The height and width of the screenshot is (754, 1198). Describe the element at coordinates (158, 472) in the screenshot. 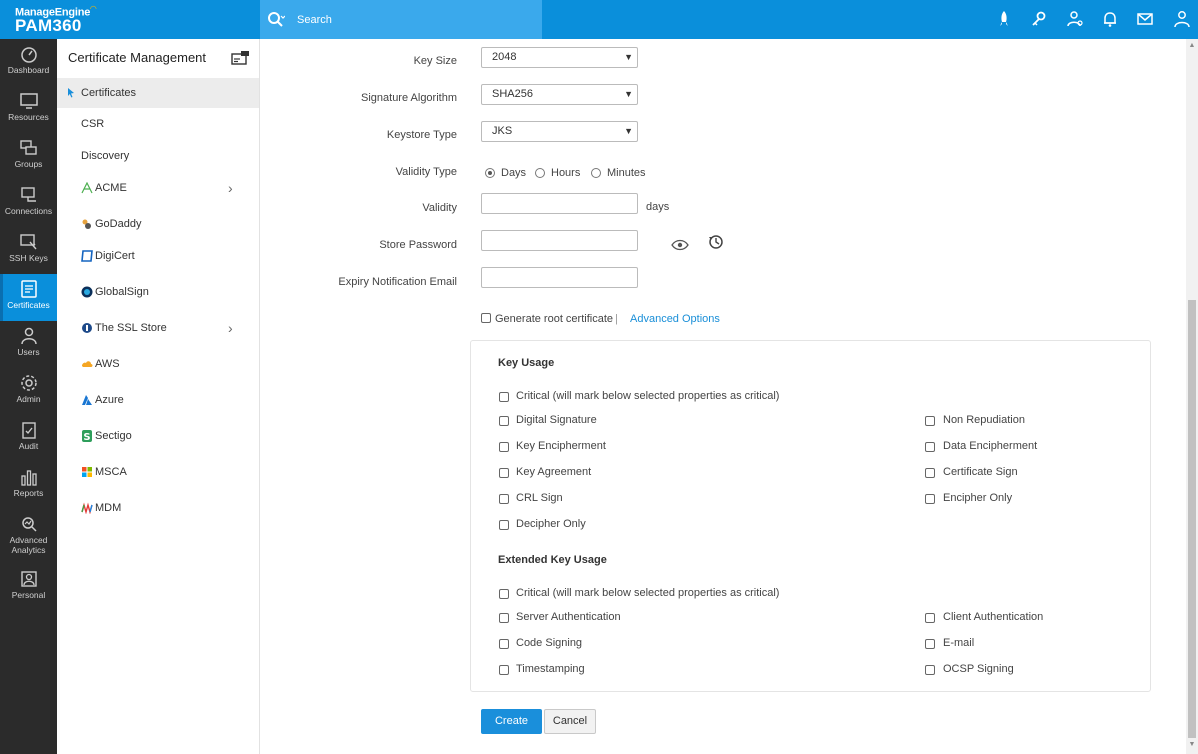

I see `sidebar-item-msca: MSCA` at that location.